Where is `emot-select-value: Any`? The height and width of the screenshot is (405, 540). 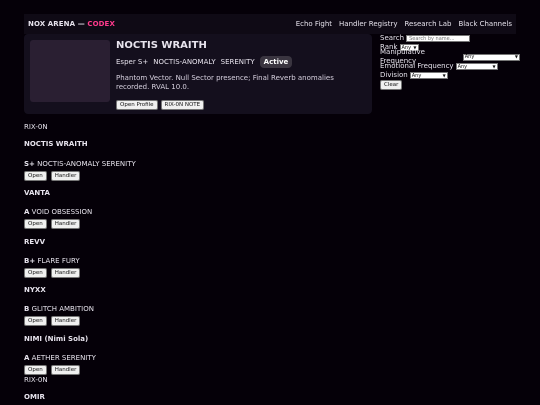 emot-select-value: Any is located at coordinates (462, 66).